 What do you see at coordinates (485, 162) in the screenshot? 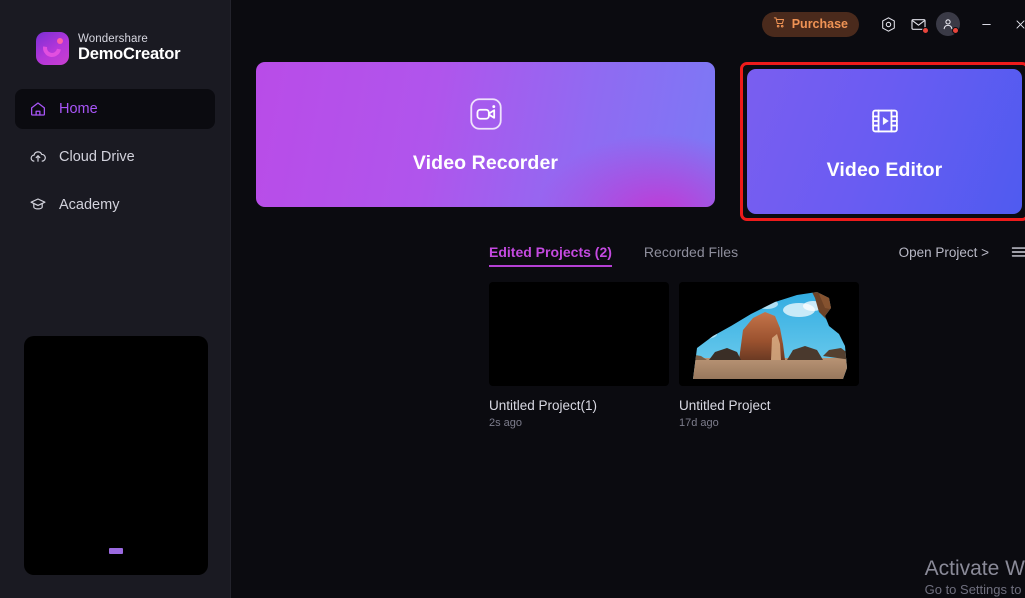
I see `card-title: Video Recorder` at bounding box center [485, 162].